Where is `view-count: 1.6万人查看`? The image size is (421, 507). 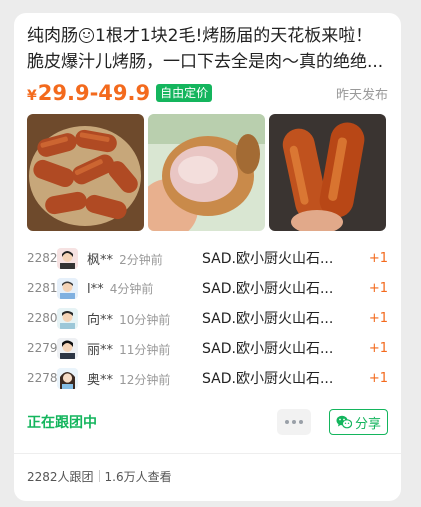 view-count: 1.6万人查看 is located at coordinates (138, 476).